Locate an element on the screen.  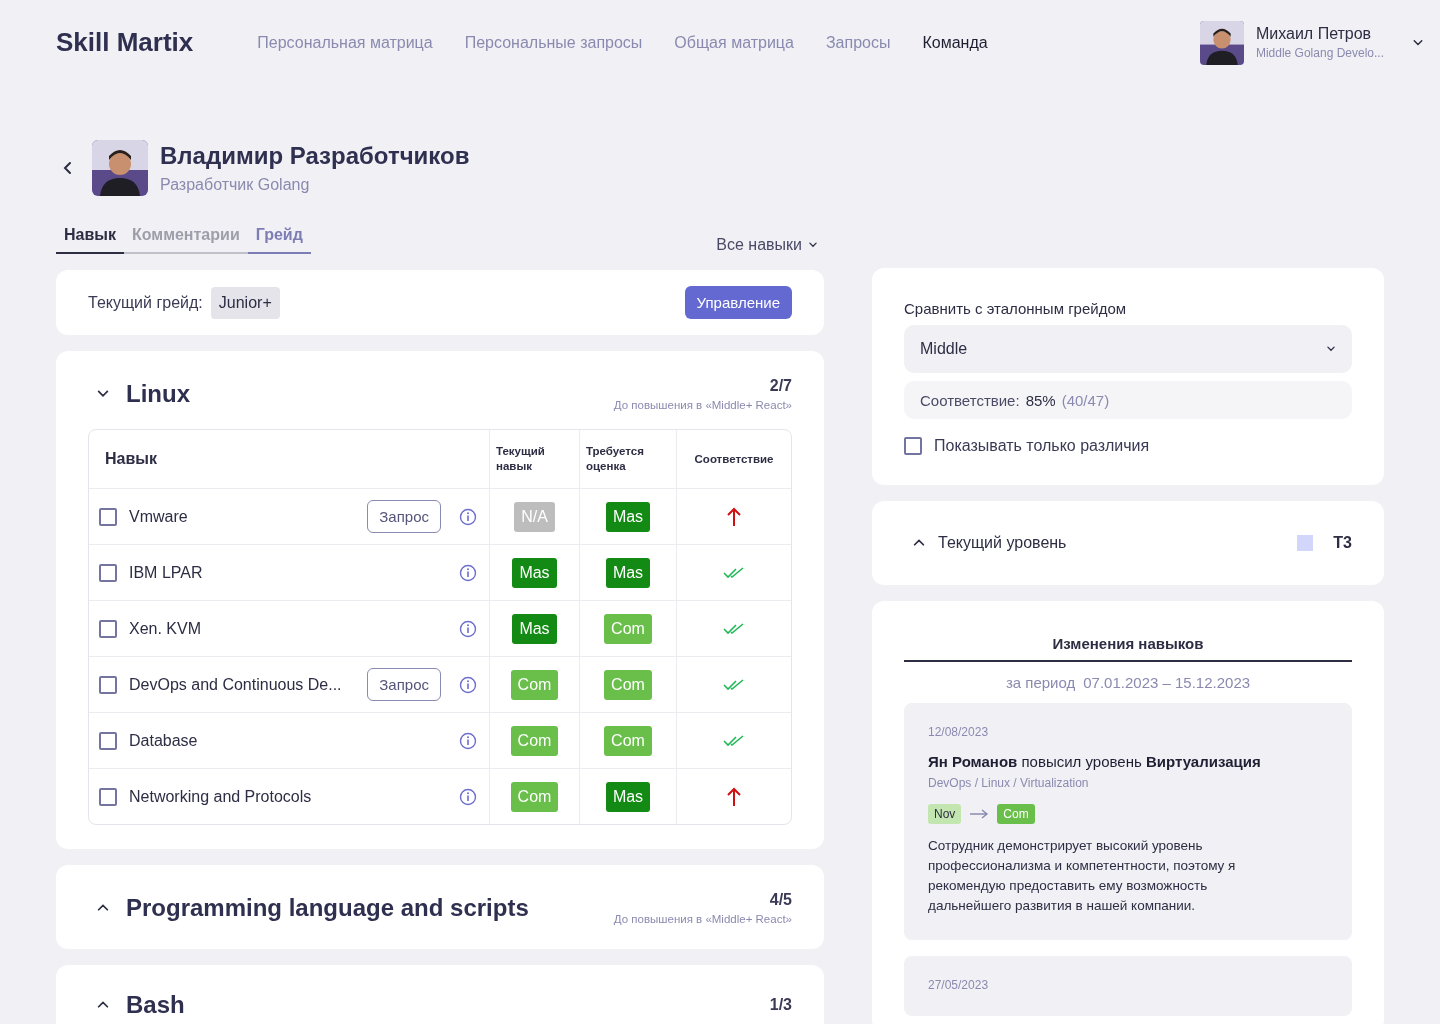
arrow-right-icon is located at coordinates (979, 814).